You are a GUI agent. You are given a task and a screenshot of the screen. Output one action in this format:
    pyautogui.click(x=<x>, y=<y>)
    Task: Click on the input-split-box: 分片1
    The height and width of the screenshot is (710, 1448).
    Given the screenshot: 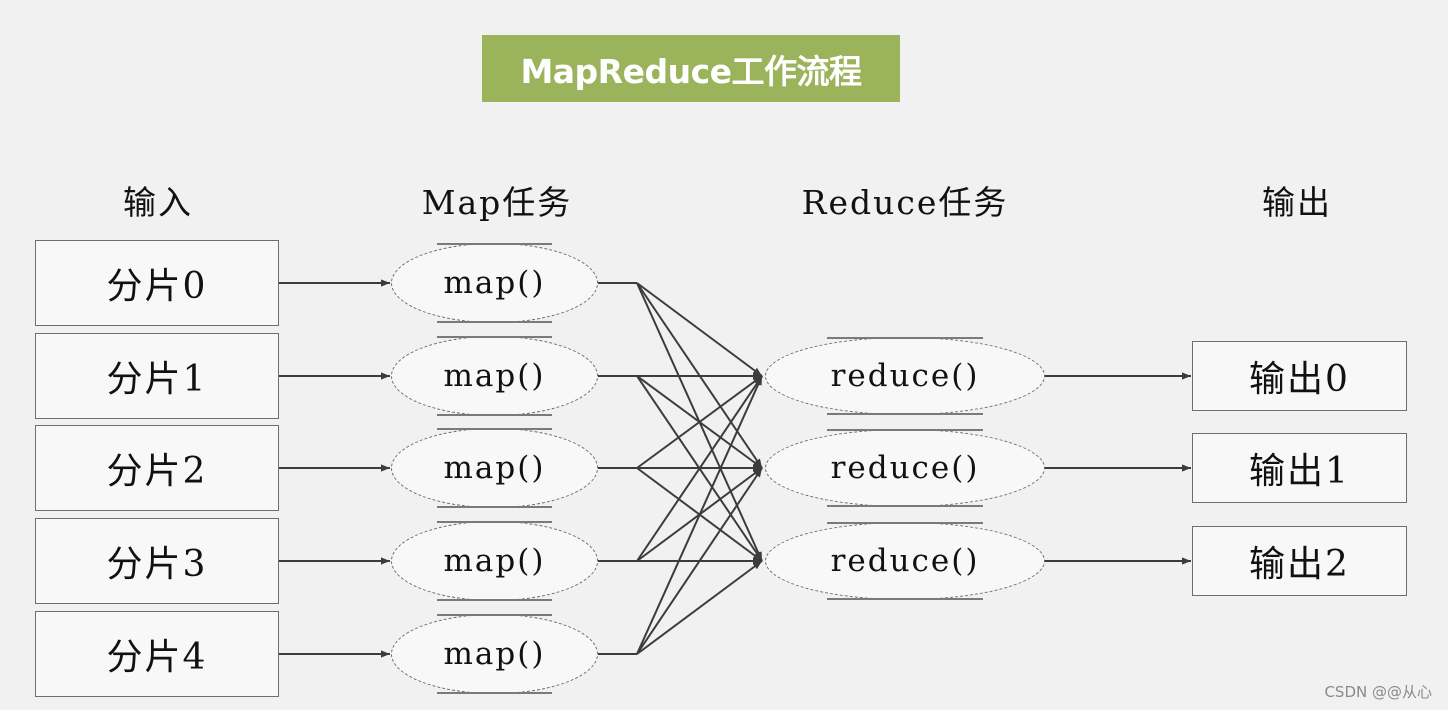 What is the action you would take?
    pyautogui.click(x=157, y=376)
    